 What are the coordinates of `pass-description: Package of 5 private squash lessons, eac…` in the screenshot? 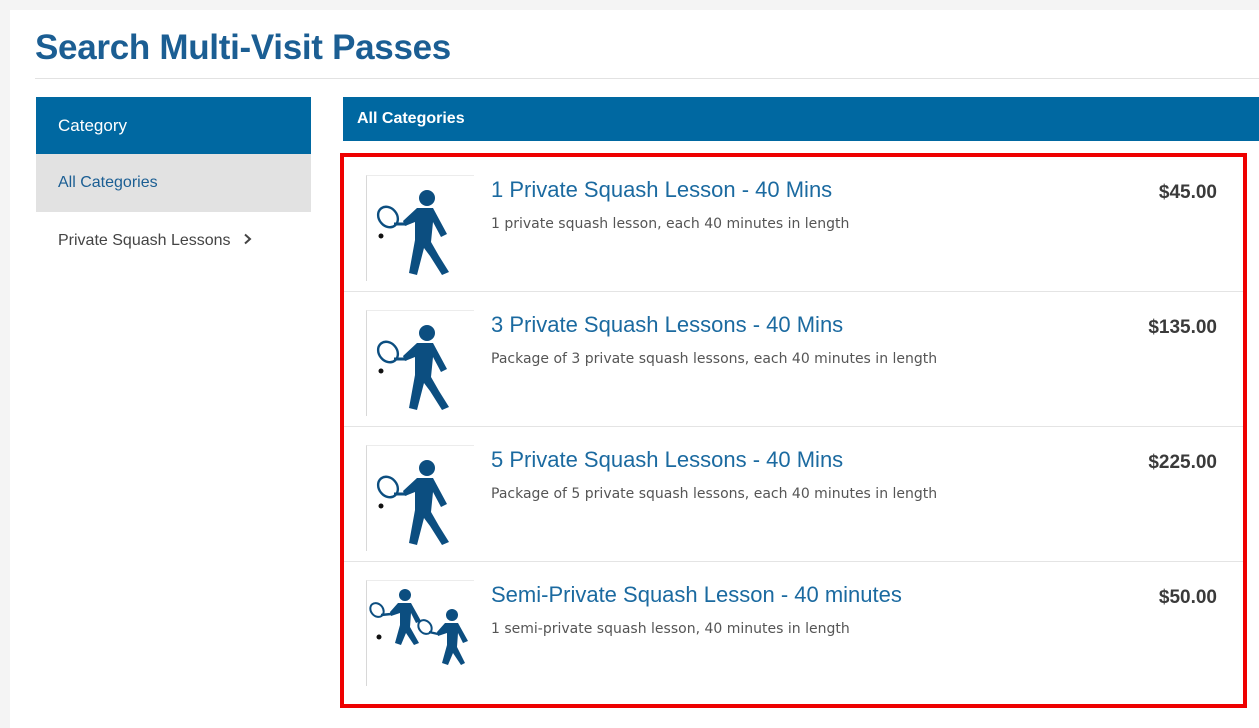 It's located at (714, 494).